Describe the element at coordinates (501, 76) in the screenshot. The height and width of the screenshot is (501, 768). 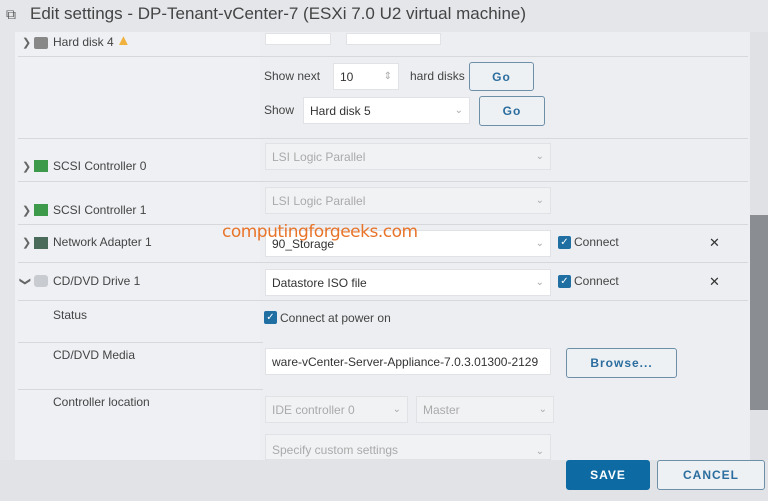
I see `go-next-button: Go` at that location.